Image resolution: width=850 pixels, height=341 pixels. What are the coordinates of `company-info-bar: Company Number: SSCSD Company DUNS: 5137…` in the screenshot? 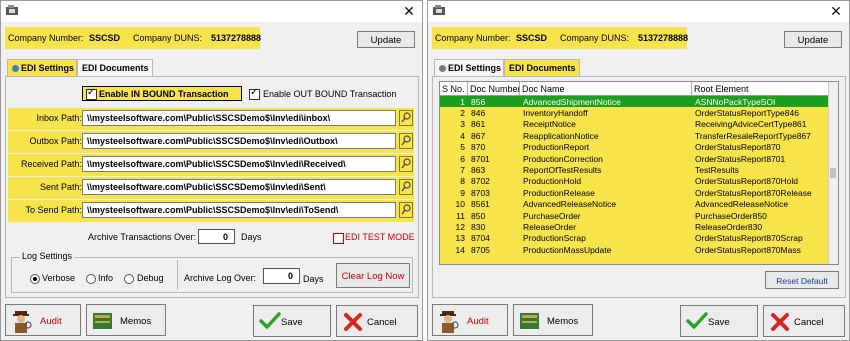 It's located at (637, 38).